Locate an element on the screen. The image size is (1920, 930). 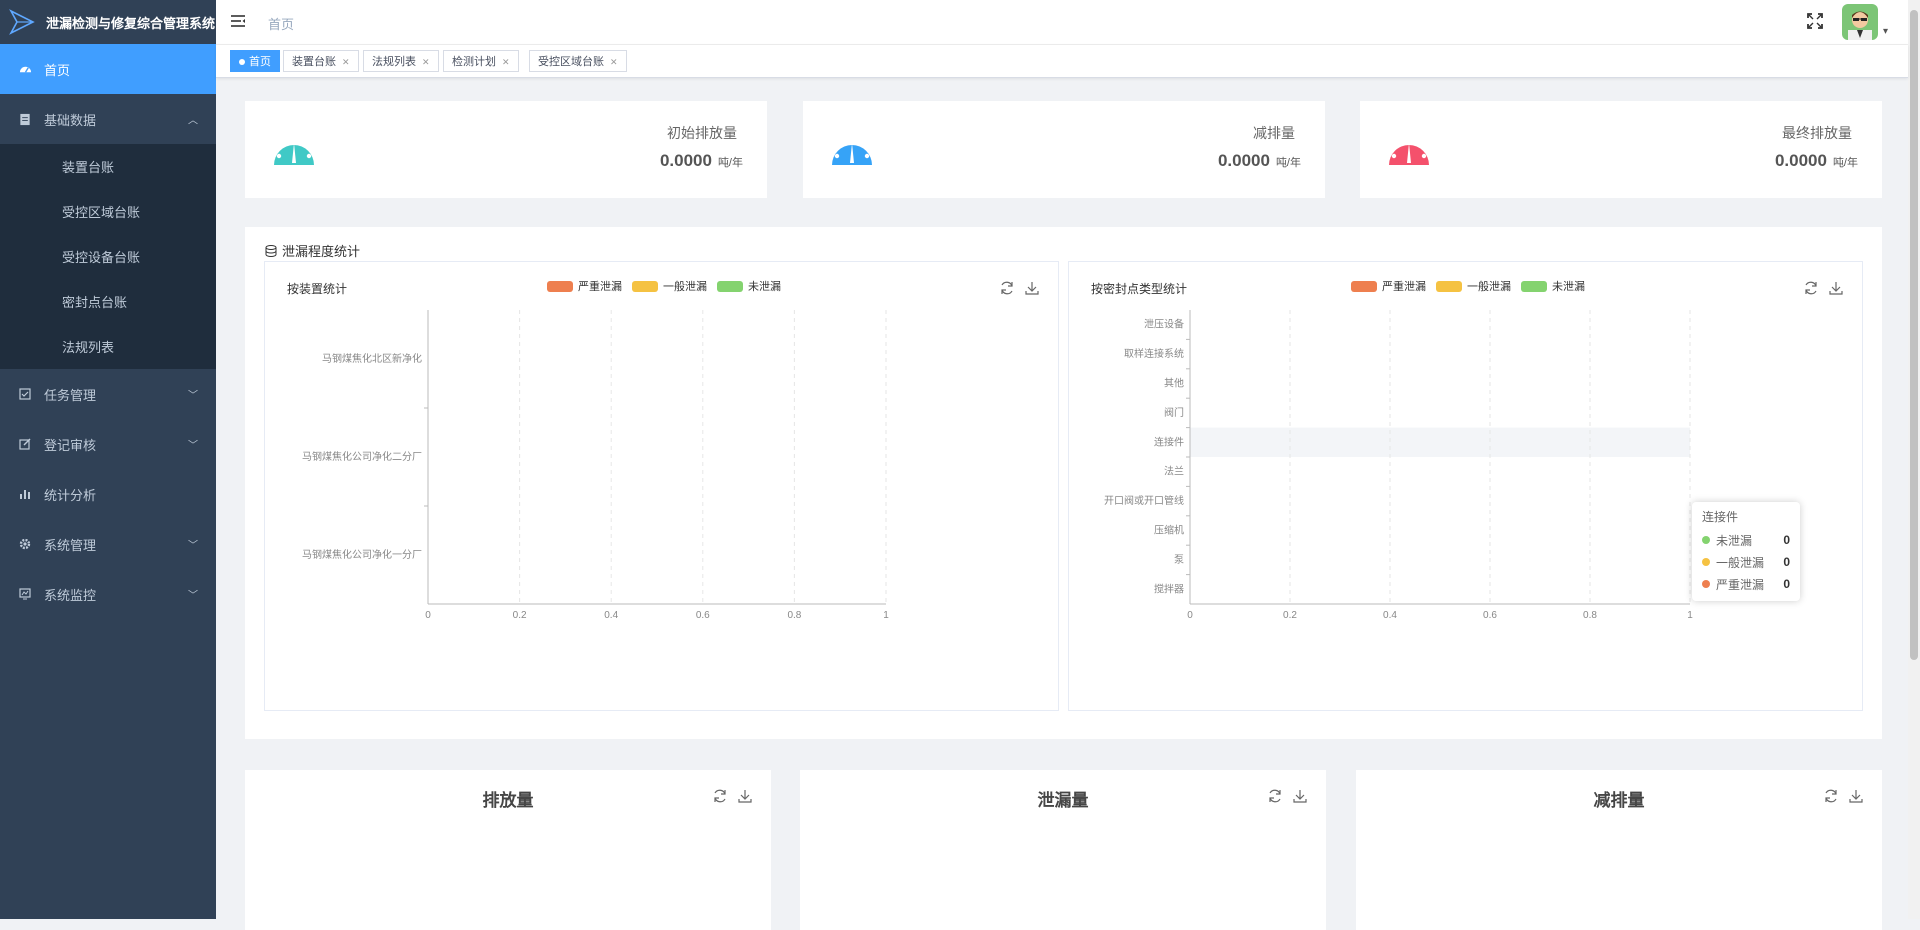
y-category-label: 马钢煤焦化公司净化一分厂 is located at coordinates (362, 554).